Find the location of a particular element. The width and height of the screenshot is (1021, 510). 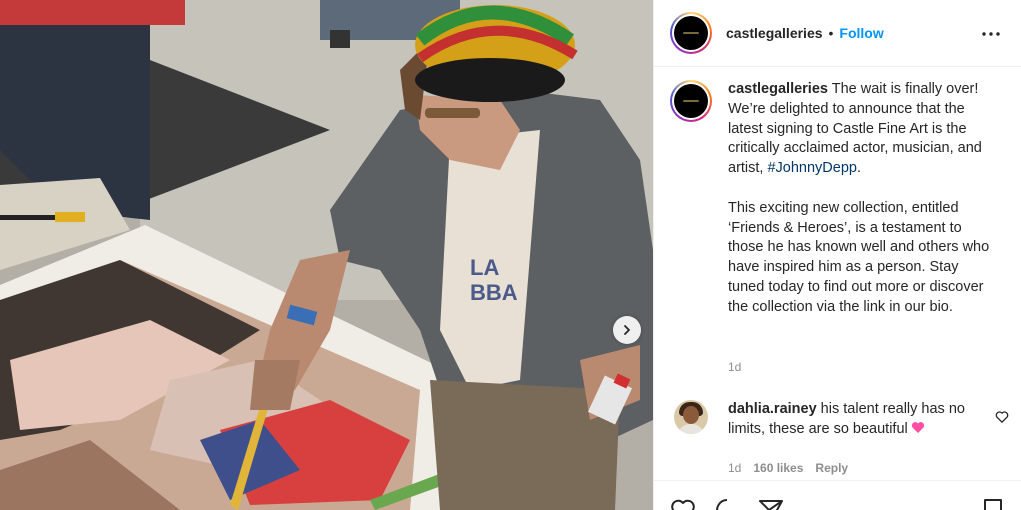

caption-avatar is located at coordinates (691, 101).